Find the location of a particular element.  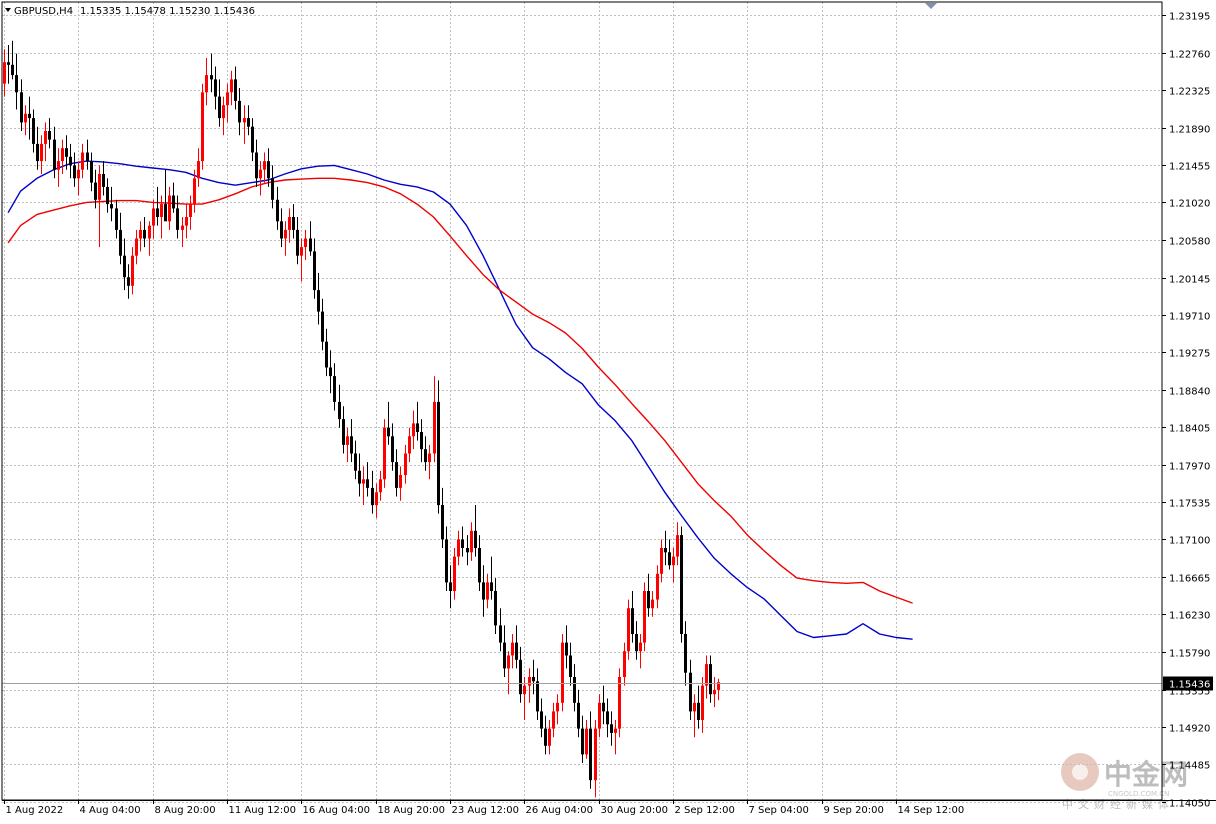

x-tick-label: 9 Sep 20:00 is located at coordinates (854, 810).